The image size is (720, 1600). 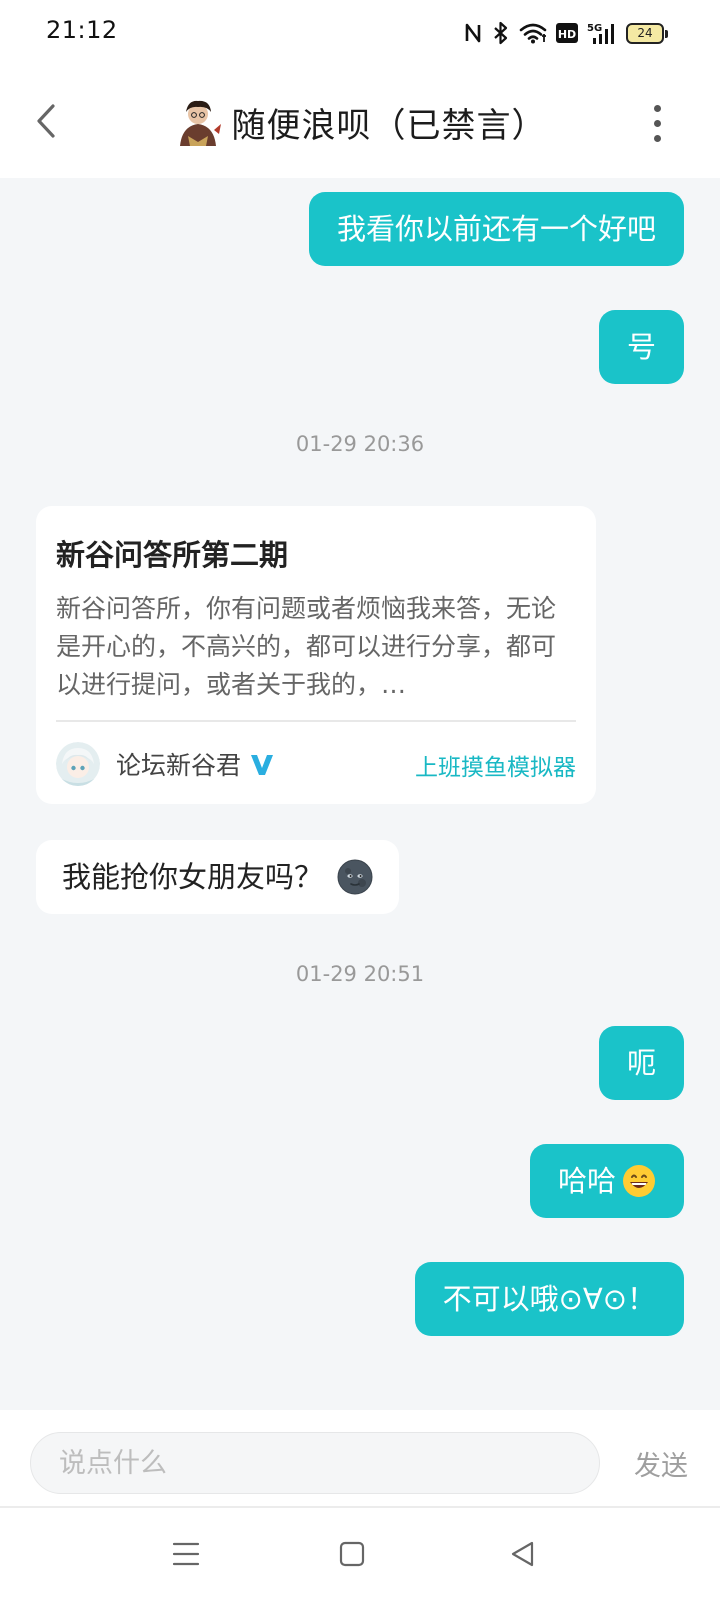 I want to click on card-author: 论坛新谷君, so click(x=165, y=764).